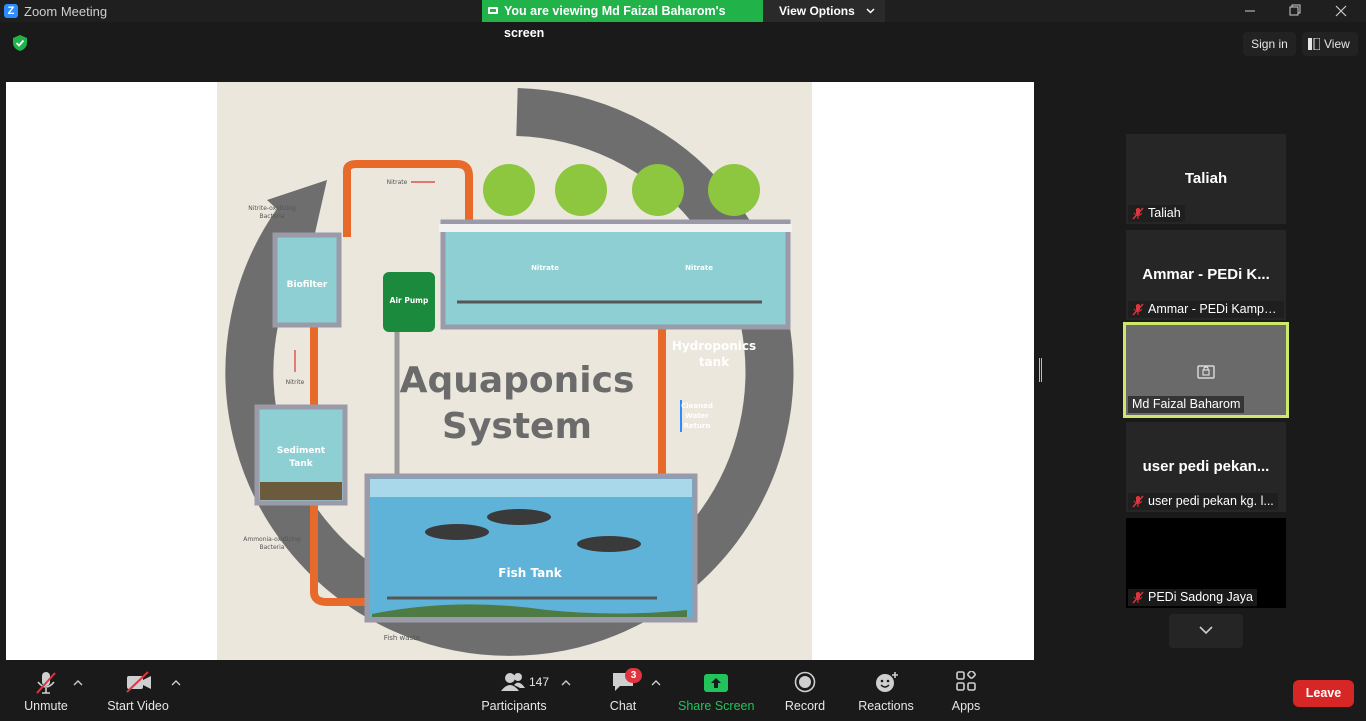  What do you see at coordinates (1250, 11) in the screenshot?
I see `minimize-icon` at bounding box center [1250, 11].